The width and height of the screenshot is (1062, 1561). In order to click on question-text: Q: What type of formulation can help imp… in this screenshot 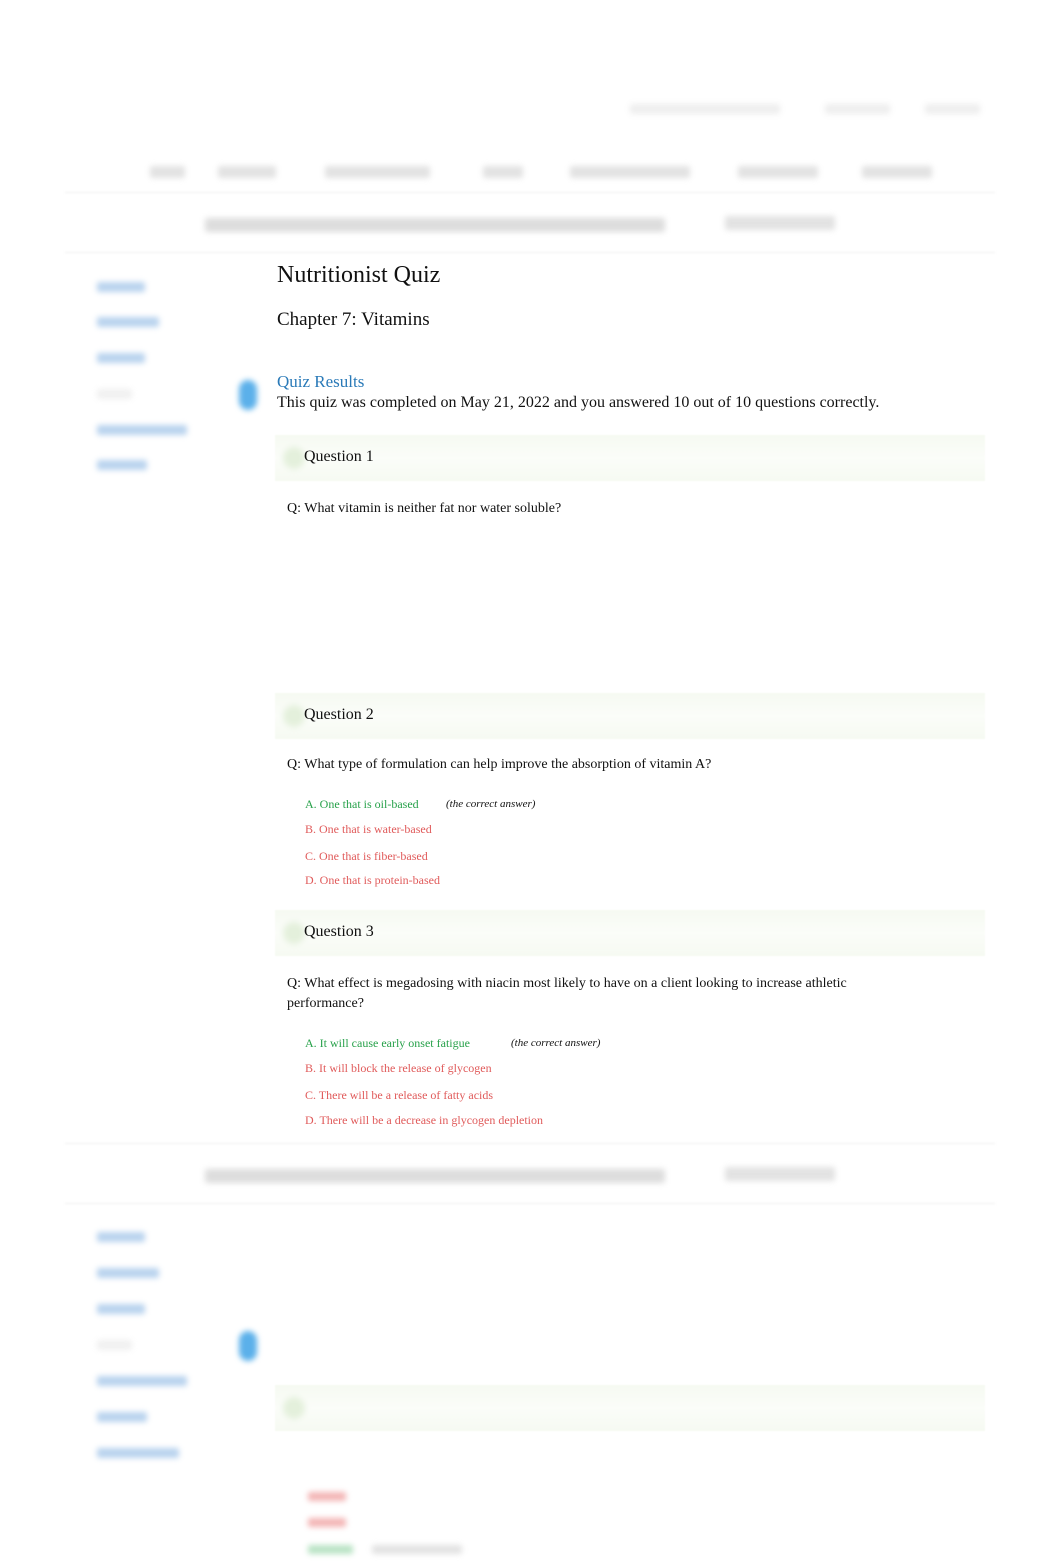, I will do `click(499, 764)`.